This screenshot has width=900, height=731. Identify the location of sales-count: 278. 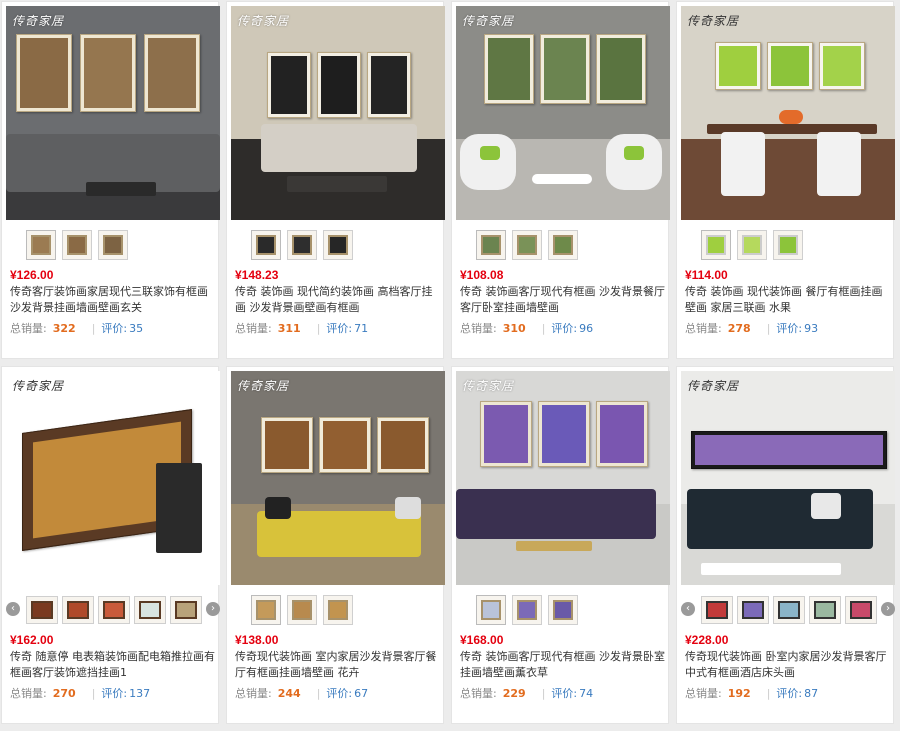
(739, 328).